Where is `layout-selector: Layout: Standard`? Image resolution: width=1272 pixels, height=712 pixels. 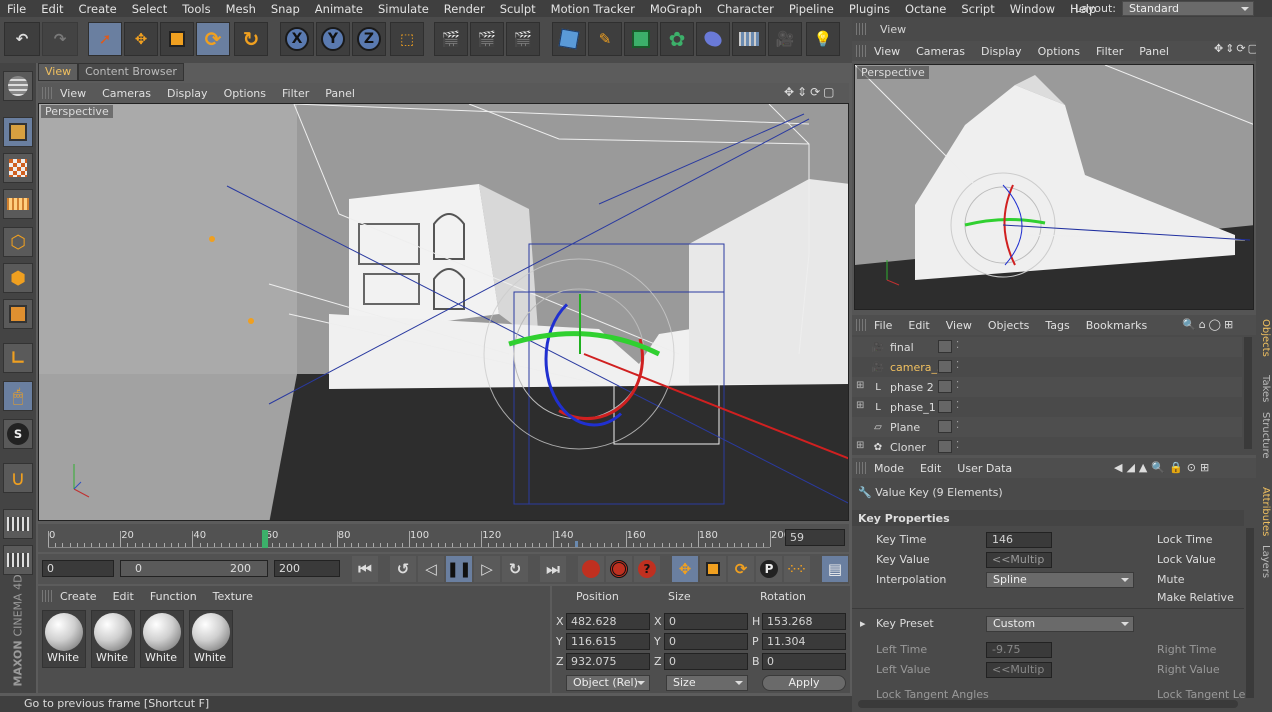 layout-selector: Layout: Standard is located at coordinates (1164, 8).